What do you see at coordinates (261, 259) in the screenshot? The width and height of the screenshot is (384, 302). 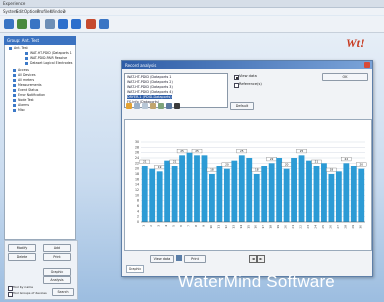 I see `next-icon: ►` at bounding box center [261, 259].